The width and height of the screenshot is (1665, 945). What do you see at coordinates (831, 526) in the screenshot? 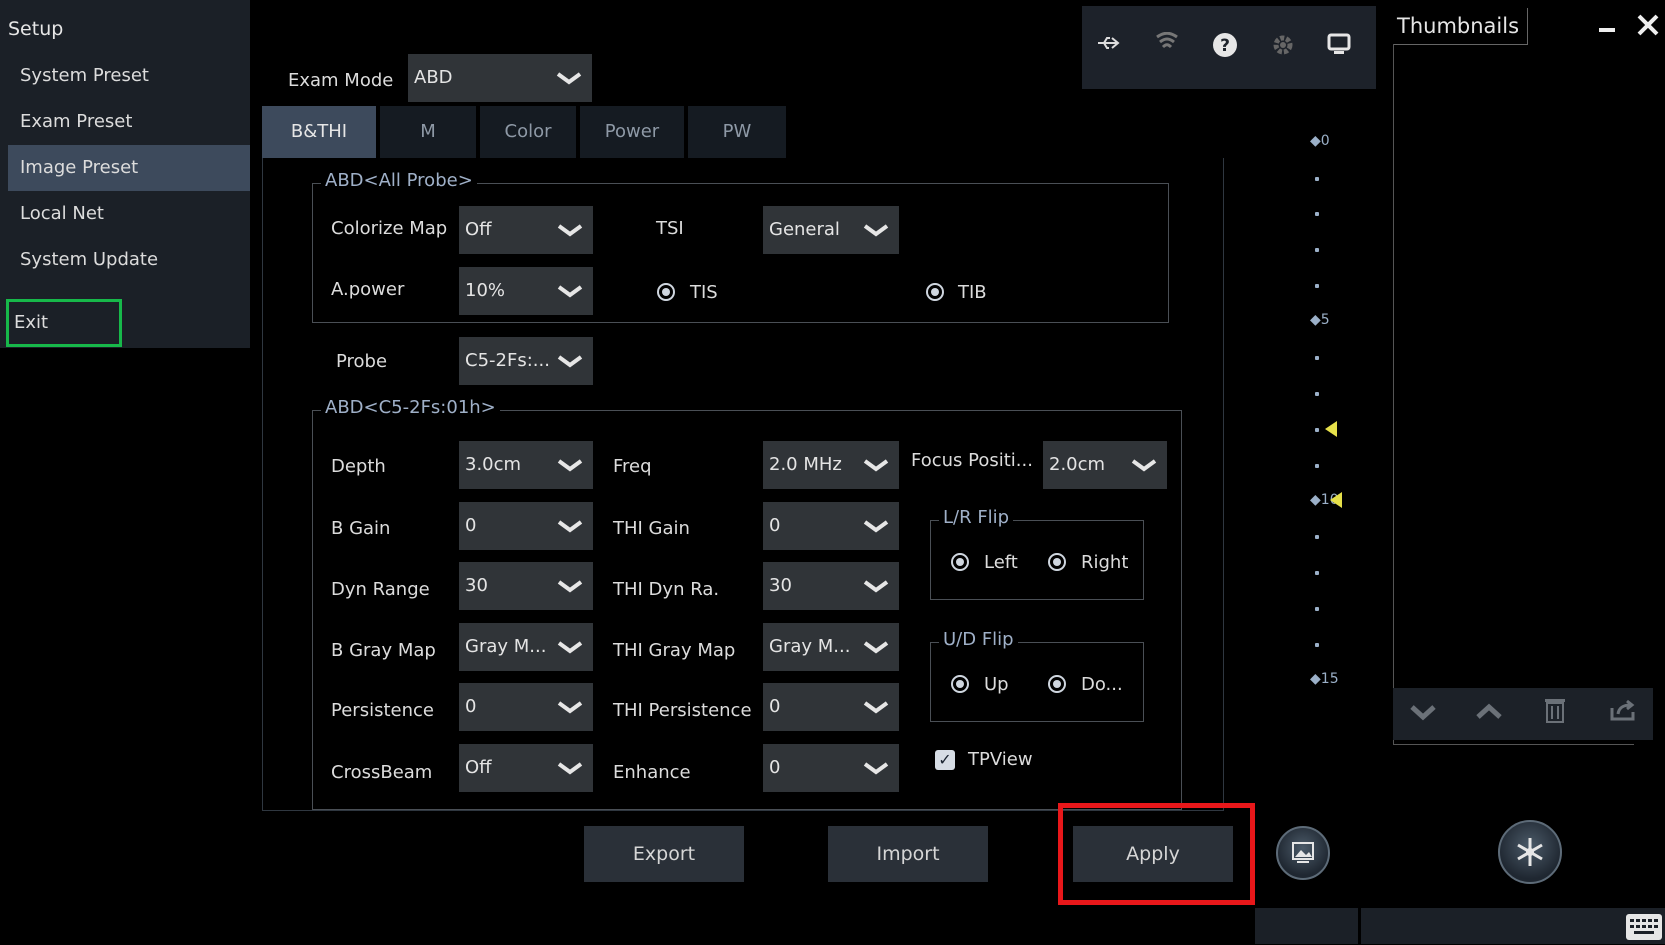
I see `thi-gain-dropdown: 0` at bounding box center [831, 526].